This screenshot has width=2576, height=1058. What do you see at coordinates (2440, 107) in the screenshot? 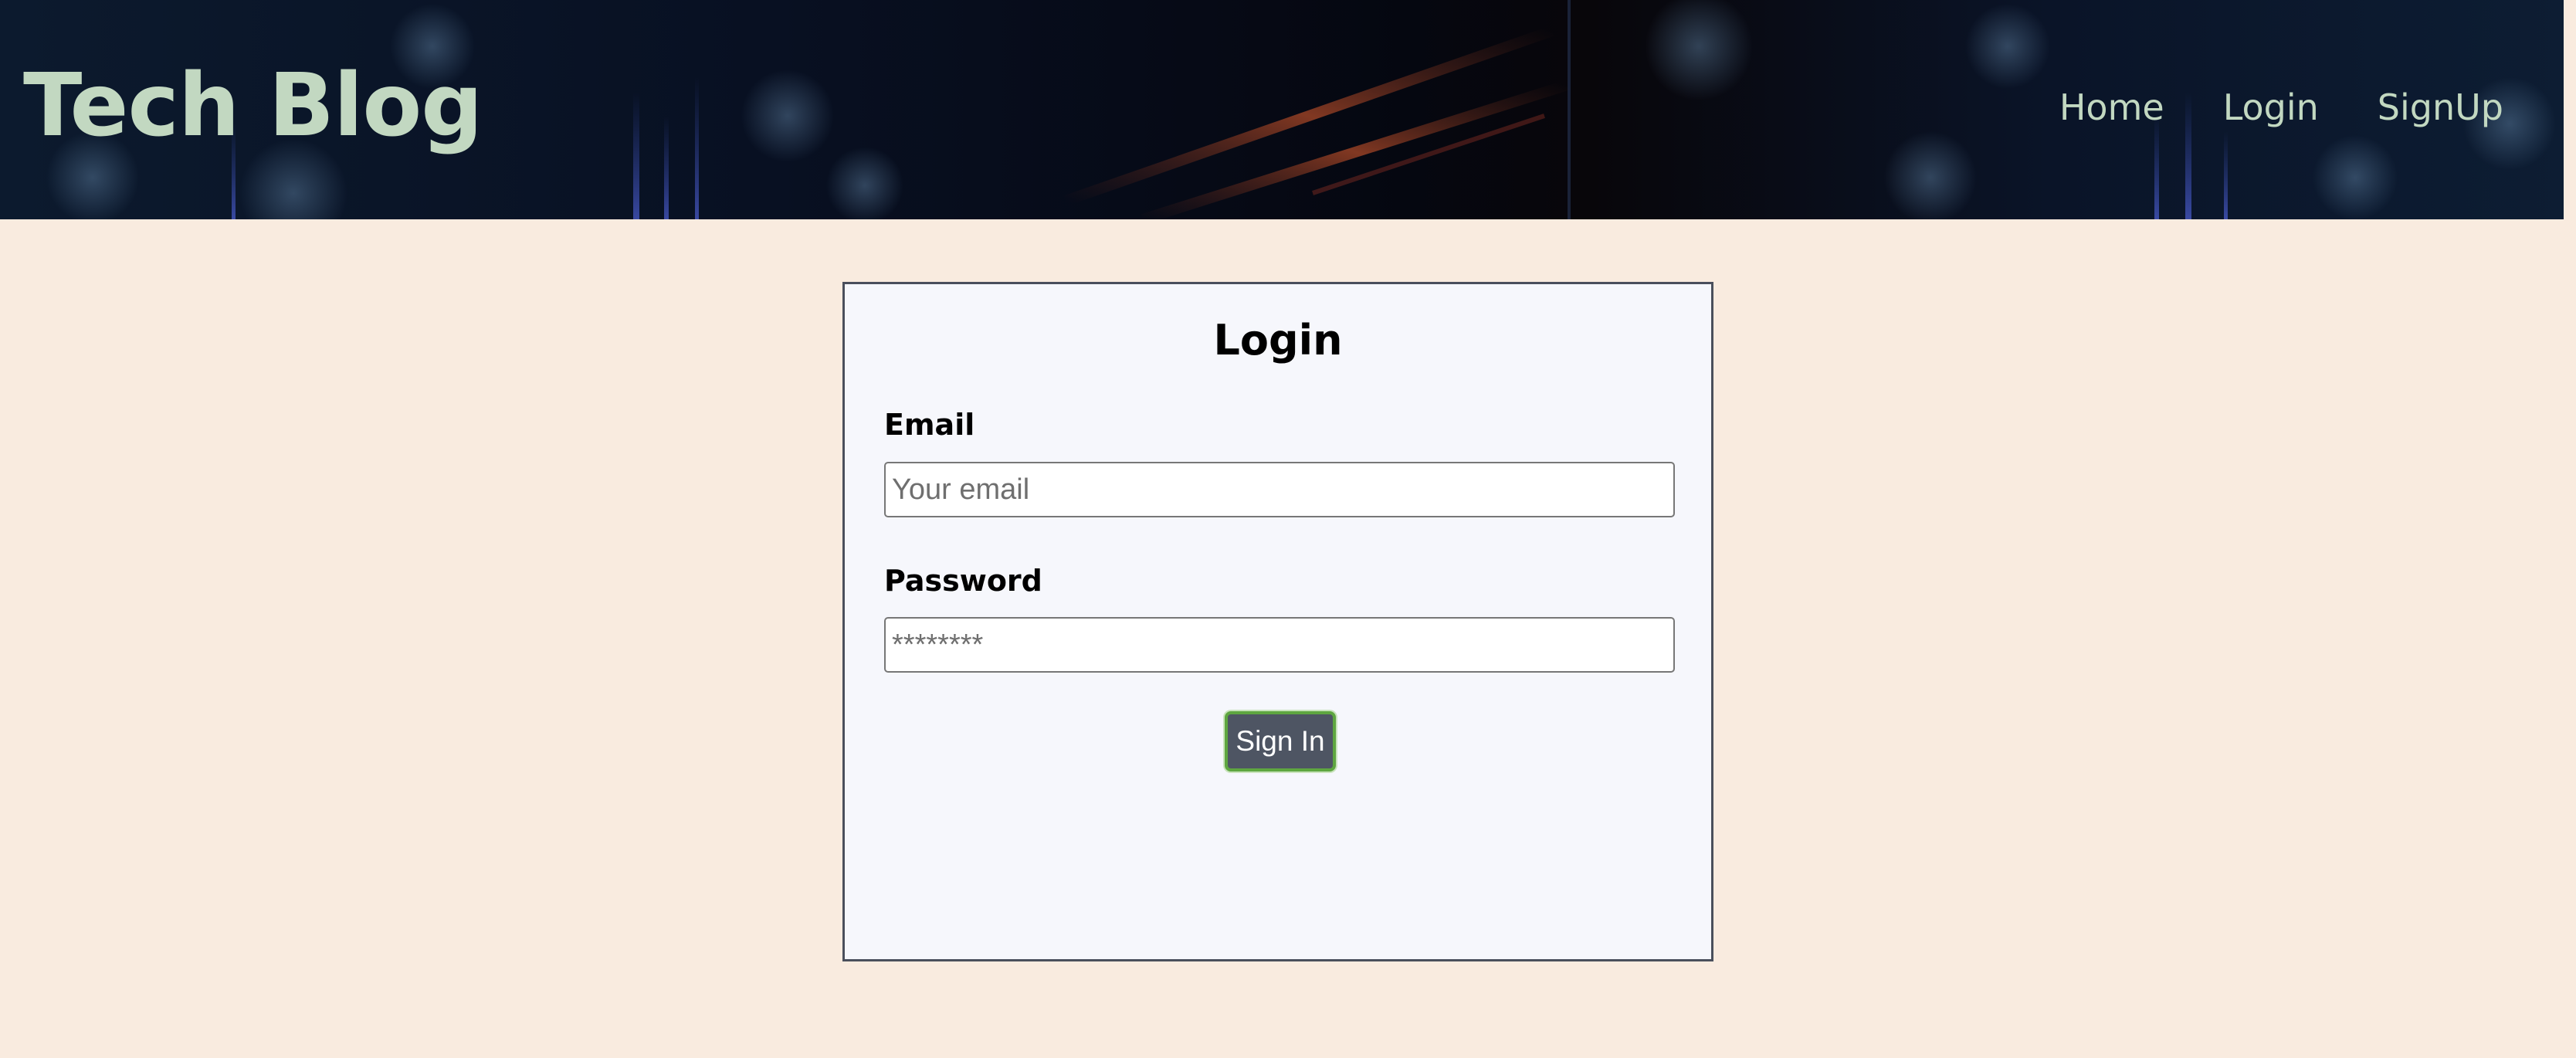
I see `nav-signup-link: SignUp` at bounding box center [2440, 107].